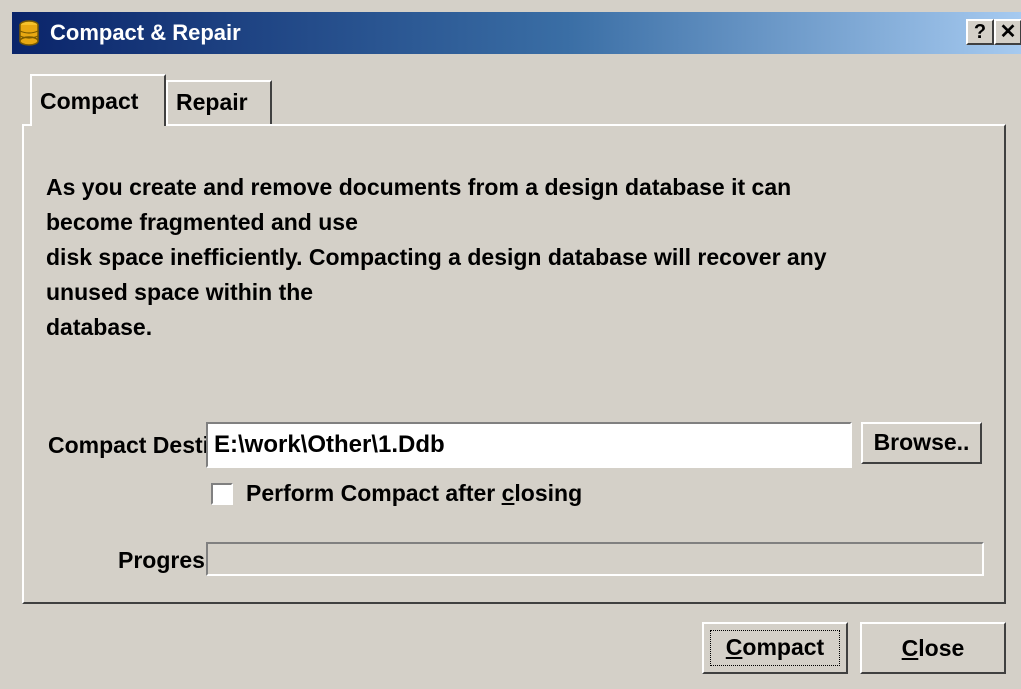 This screenshot has width=1021, height=689. What do you see at coordinates (180, 292) in the screenshot?
I see `description-line: unused space within the` at bounding box center [180, 292].